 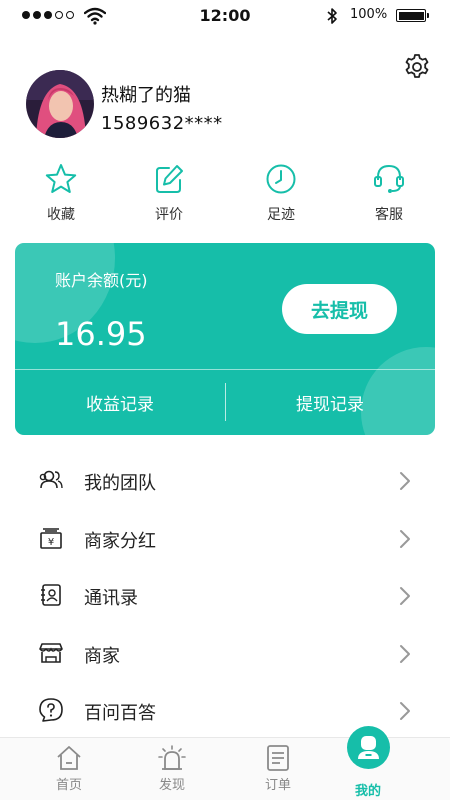 I want to click on withdraw-button: 去提现, so click(x=339, y=309).